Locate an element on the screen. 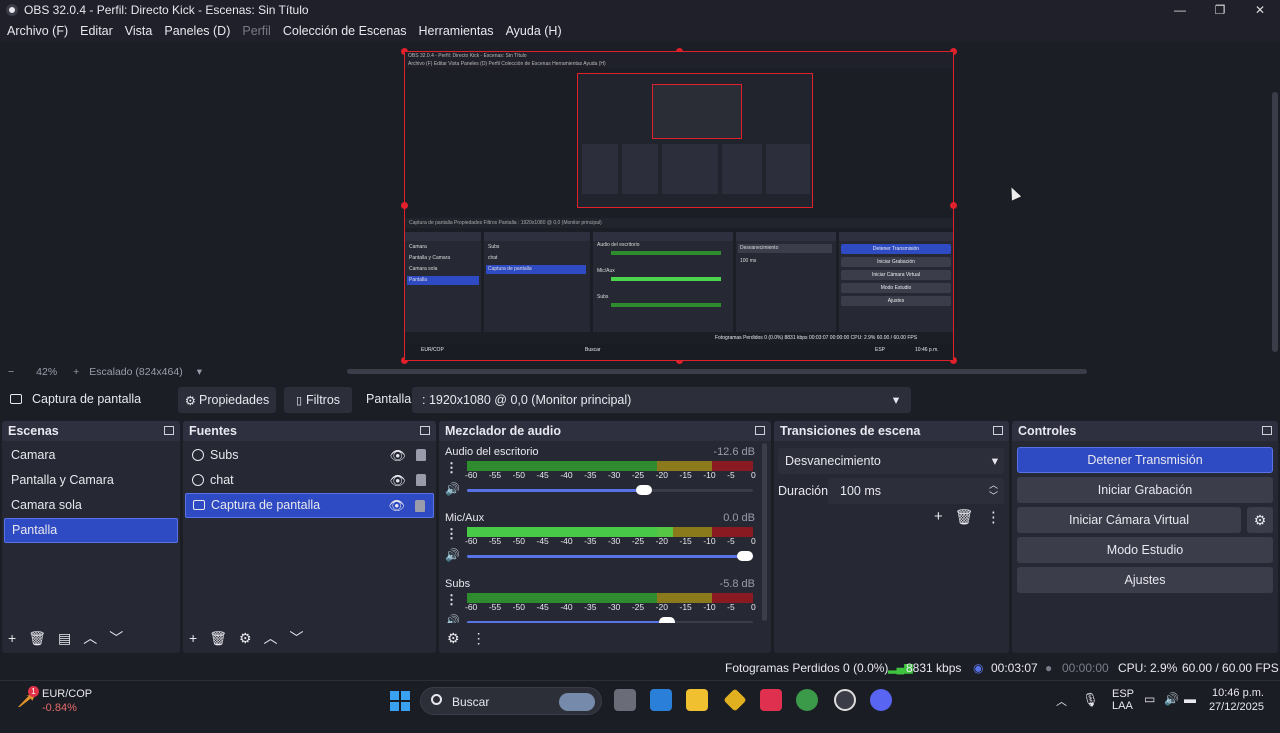 Image resolution: width=1280 pixels, height=733 pixels. scaling-dropdown: ▾ is located at coordinates (199, 372).